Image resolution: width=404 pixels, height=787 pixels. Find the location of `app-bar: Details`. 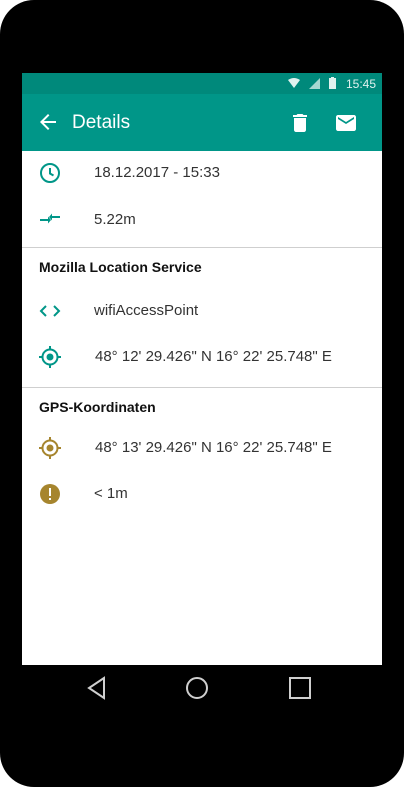

app-bar: Details is located at coordinates (202, 122).